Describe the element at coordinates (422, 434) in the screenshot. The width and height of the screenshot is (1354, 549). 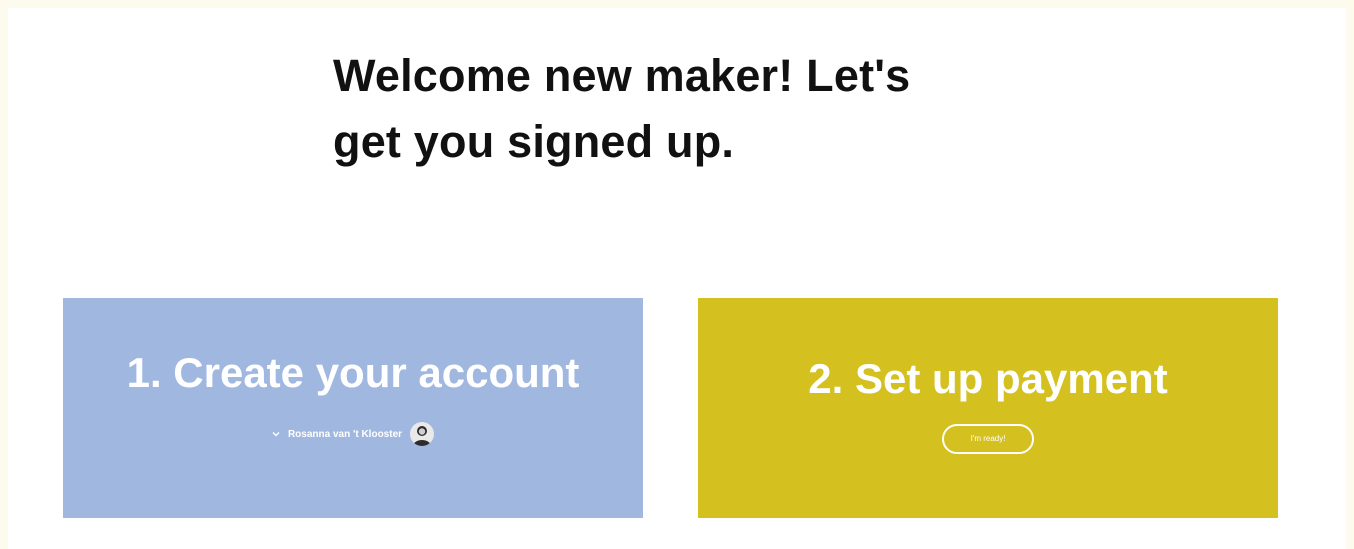
I see `user-avatar` at that location.